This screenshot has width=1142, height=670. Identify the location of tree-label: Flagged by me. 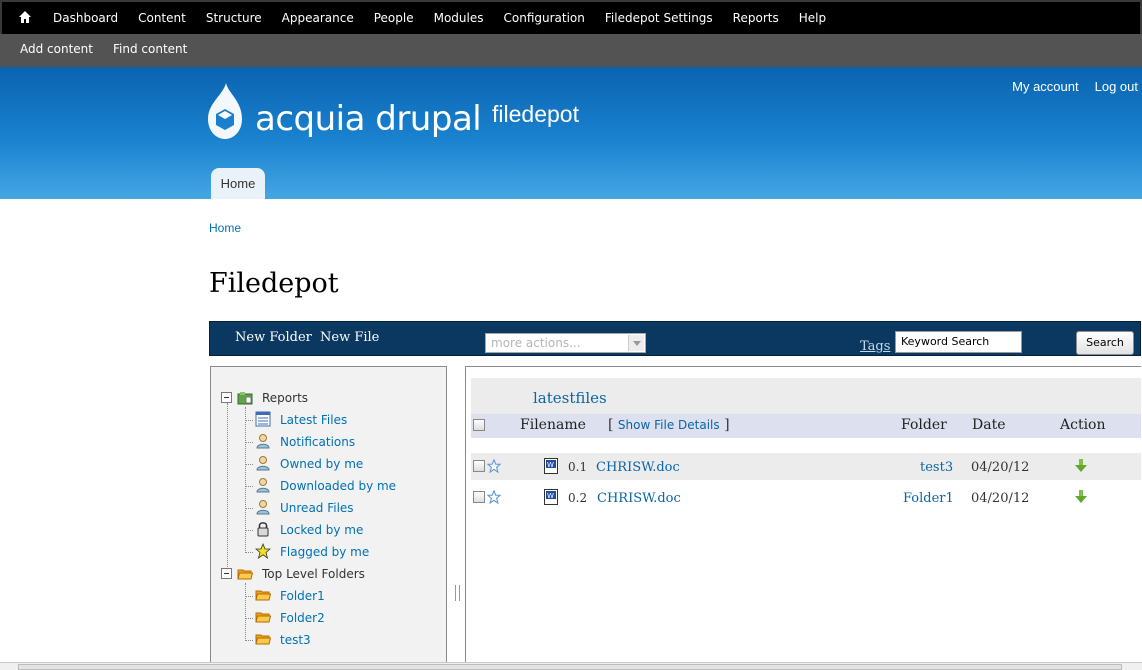
(324, 552).